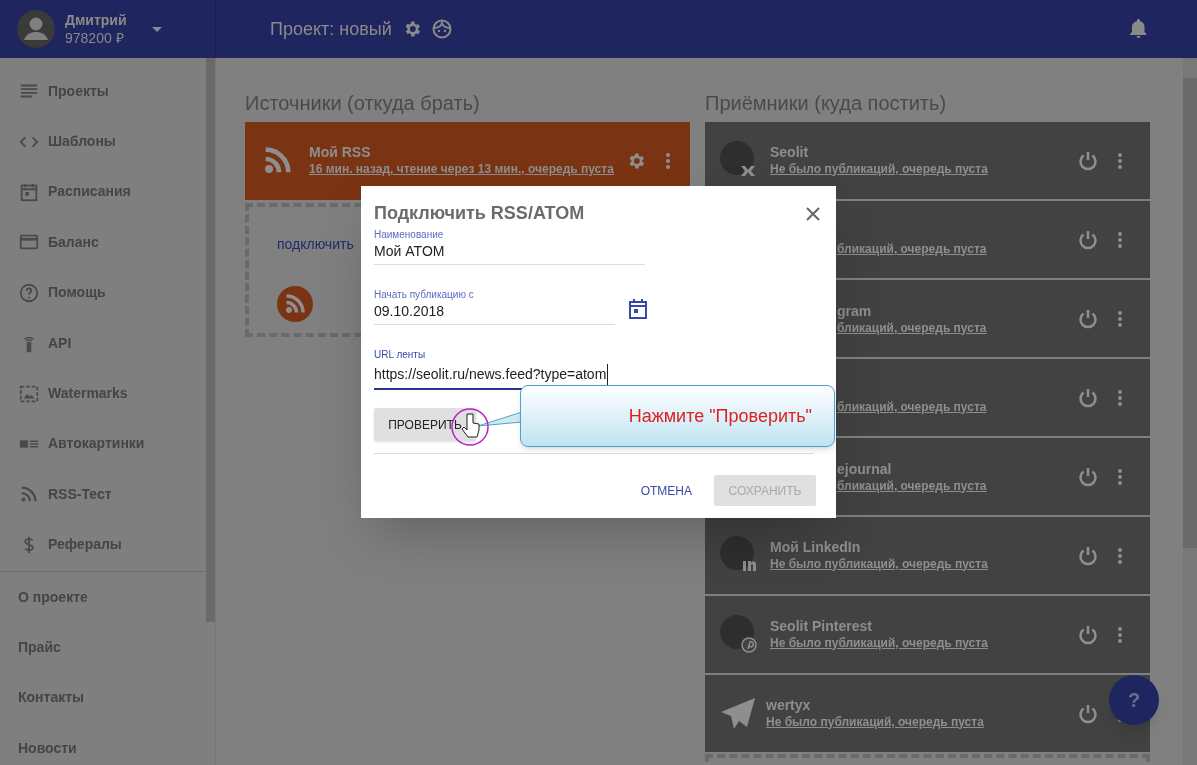  Describe the element at coordinates (315, 244) in the screenshot. I see `connect-link: подключить` at that location.